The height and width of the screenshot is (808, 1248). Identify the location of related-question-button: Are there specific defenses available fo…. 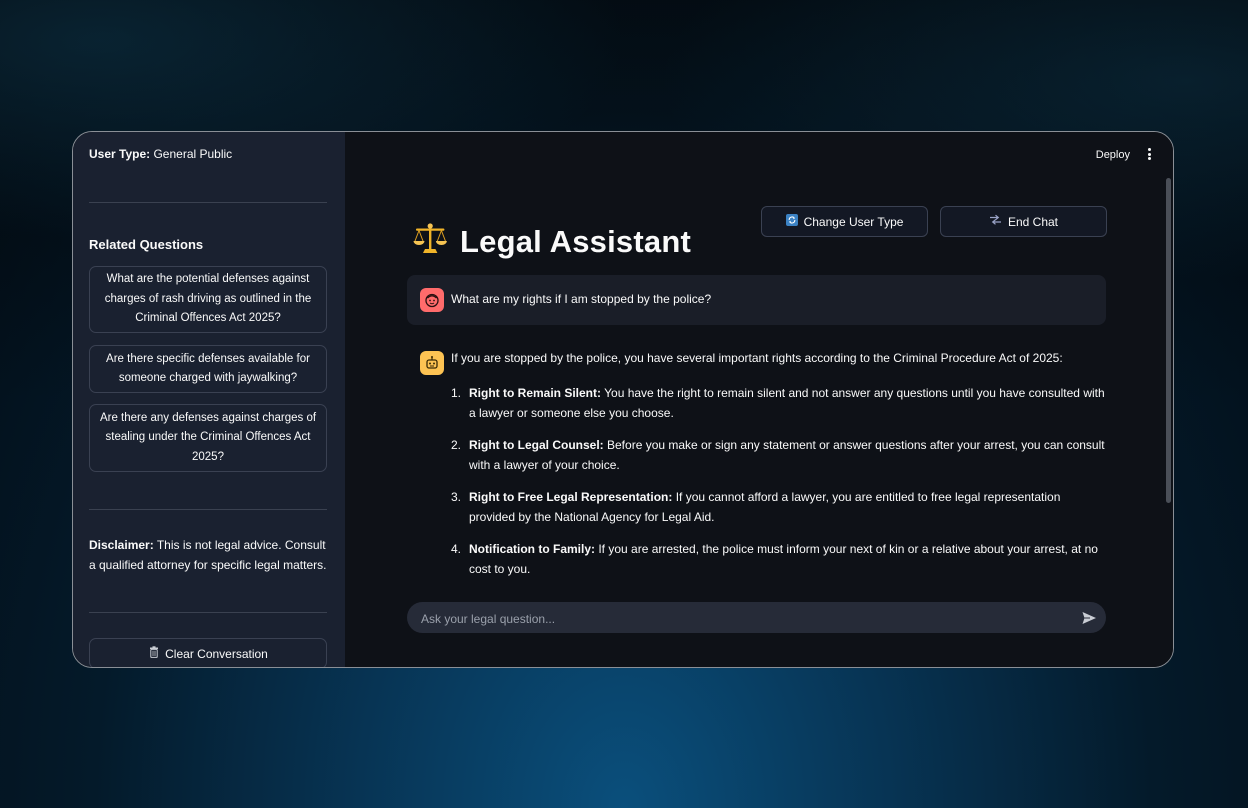
(208, 369).